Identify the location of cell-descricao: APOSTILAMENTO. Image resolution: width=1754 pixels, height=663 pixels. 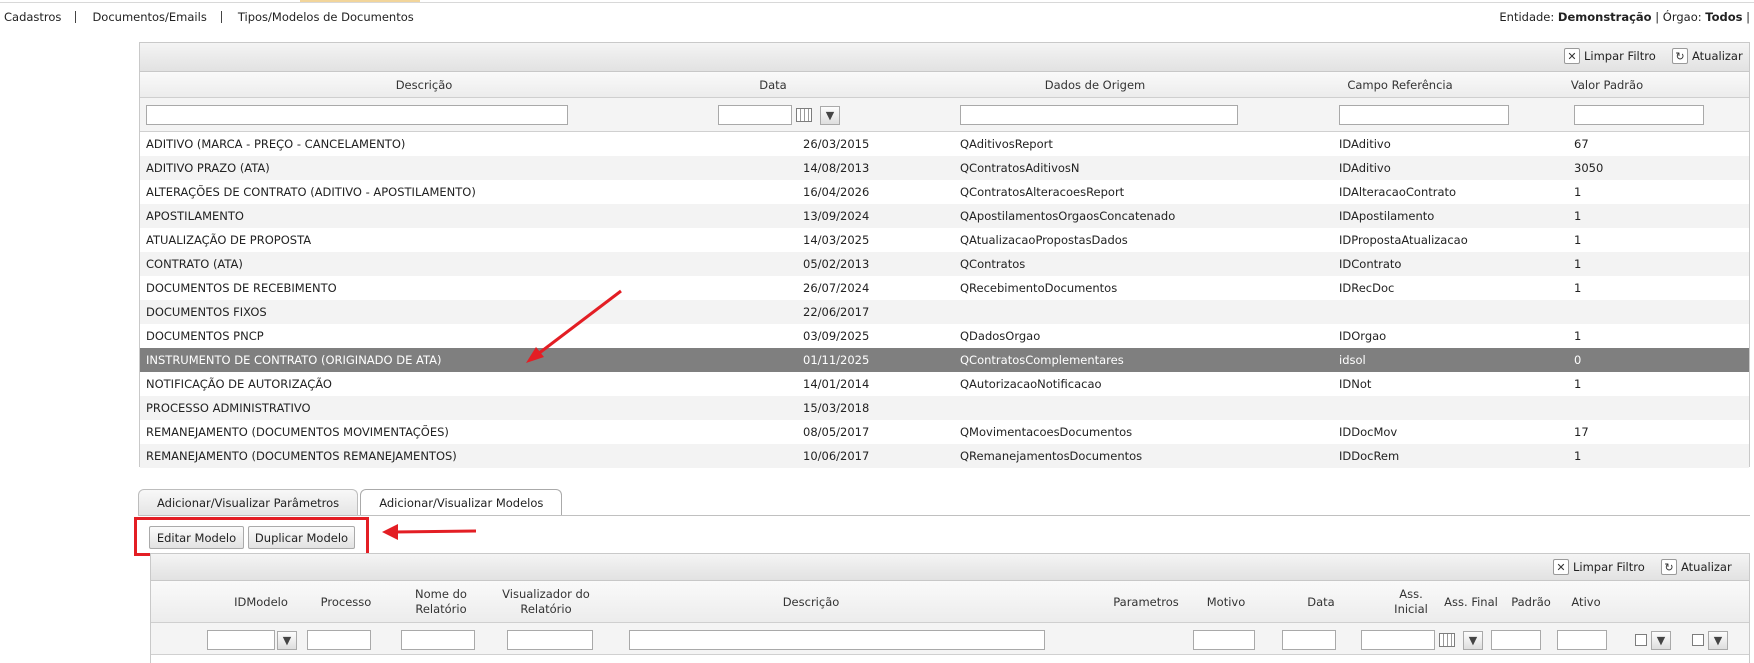
(195, 216).